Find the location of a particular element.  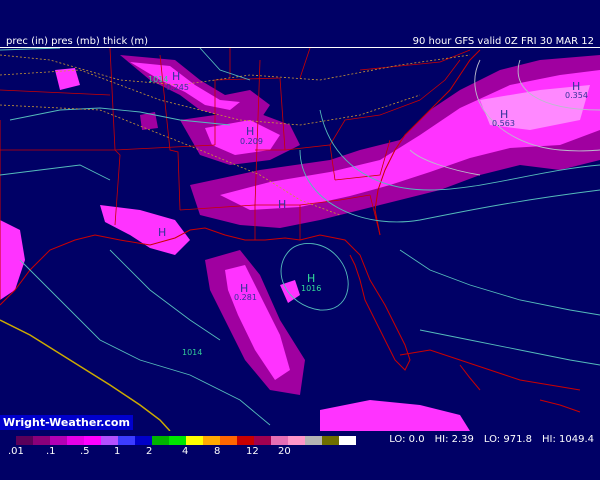

high-center-value: 0.245 is located at coordinates (177, 87).